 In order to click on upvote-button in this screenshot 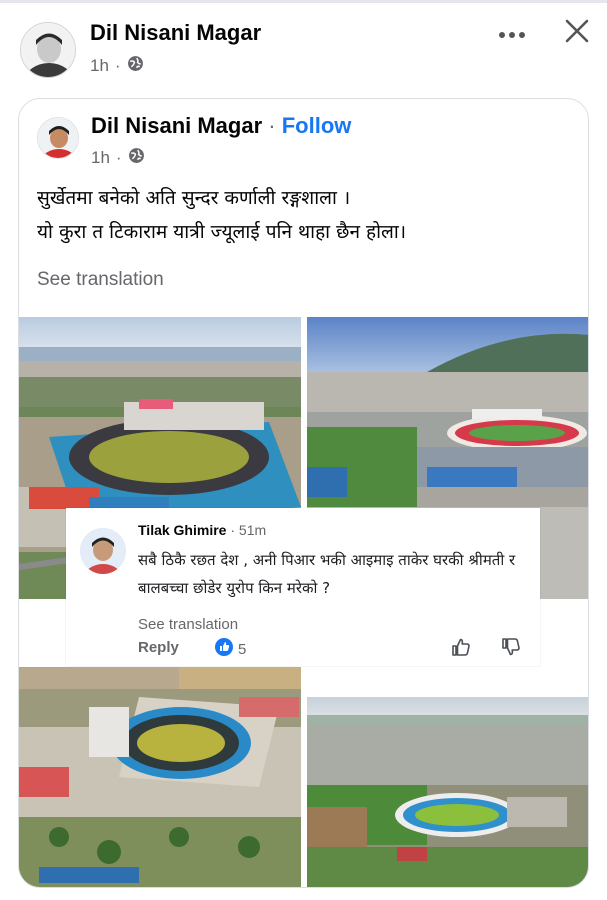, I will do `click(461, 649)`.